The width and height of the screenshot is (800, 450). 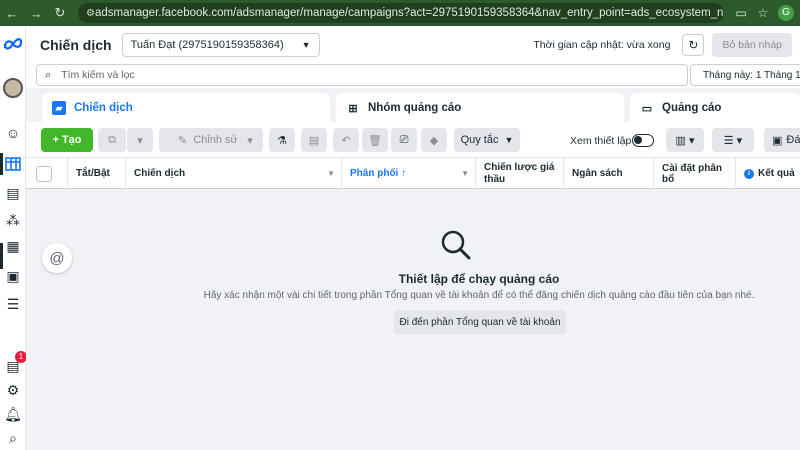 I want to click on dashboard-icon: ☺, so click(x=13, y=133).